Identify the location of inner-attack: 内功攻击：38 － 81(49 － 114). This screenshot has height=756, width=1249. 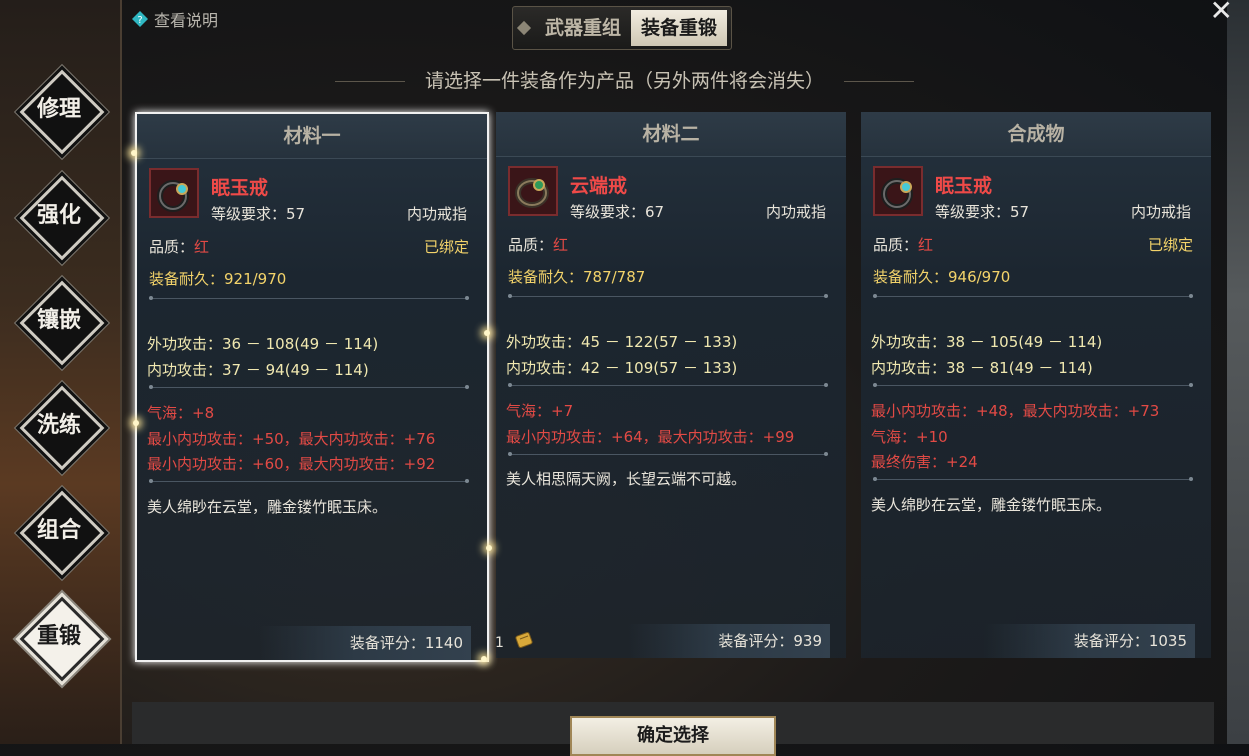
(982, 368).